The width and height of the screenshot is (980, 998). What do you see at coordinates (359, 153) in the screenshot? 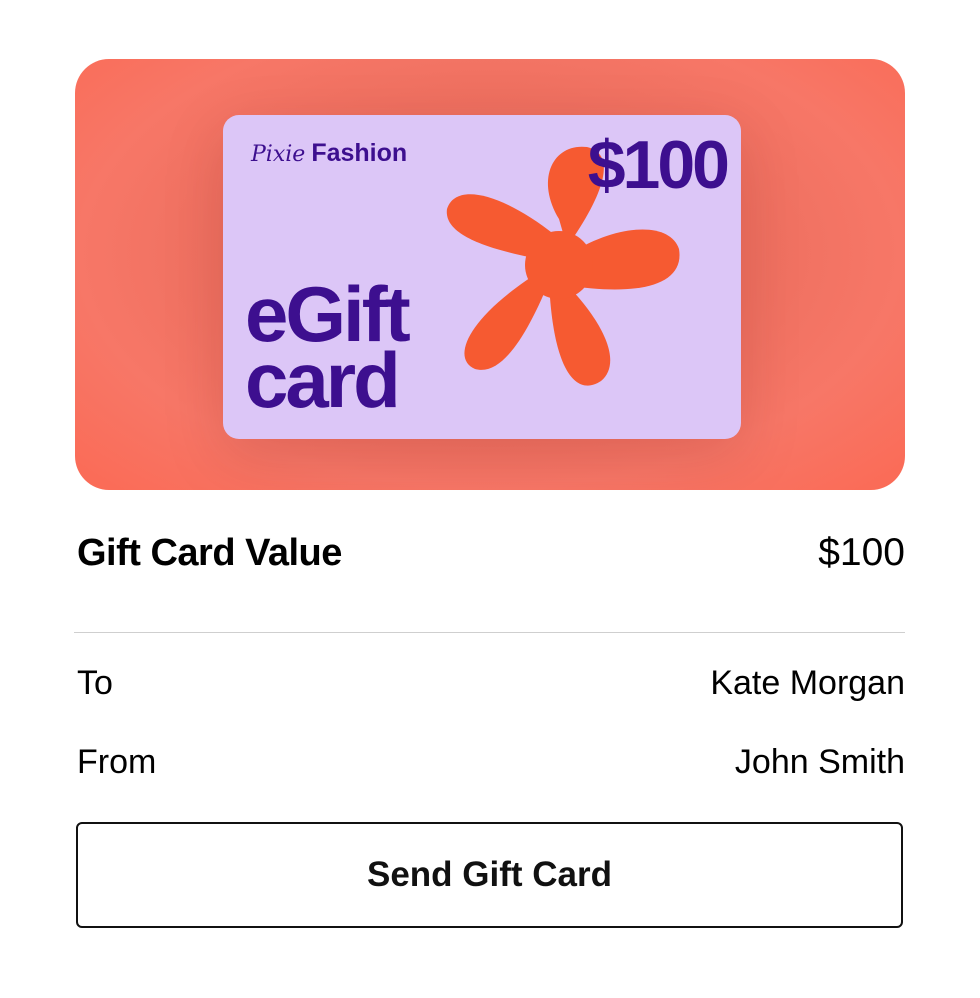
I see `brand-bold-text: Fashion` at bounding box center [359, 153].